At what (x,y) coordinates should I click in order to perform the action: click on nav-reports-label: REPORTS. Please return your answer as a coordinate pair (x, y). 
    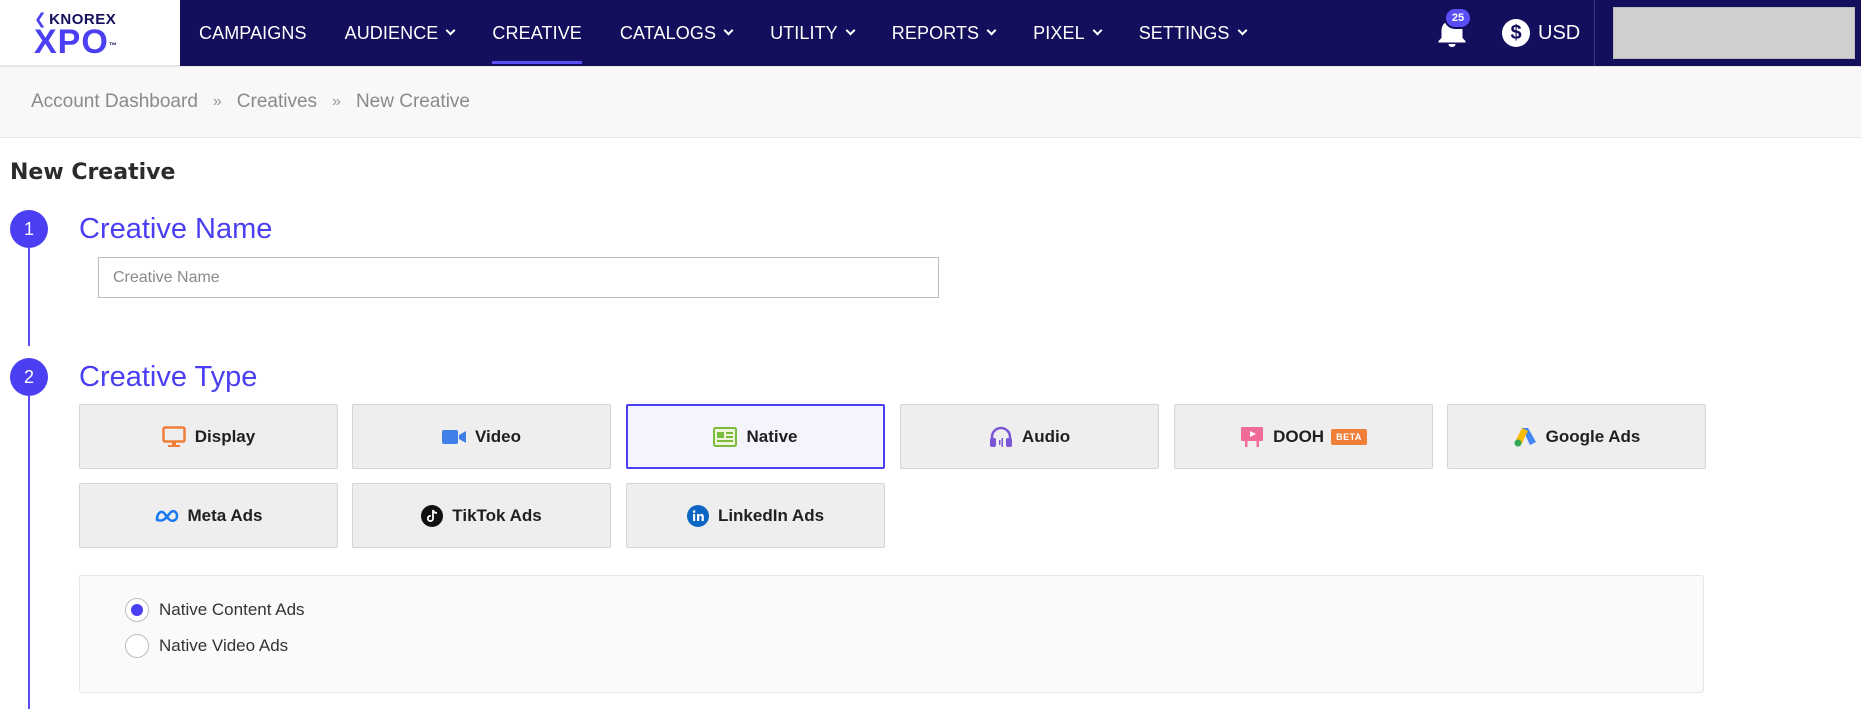
    Looking at the image, I should click on (935, 32).